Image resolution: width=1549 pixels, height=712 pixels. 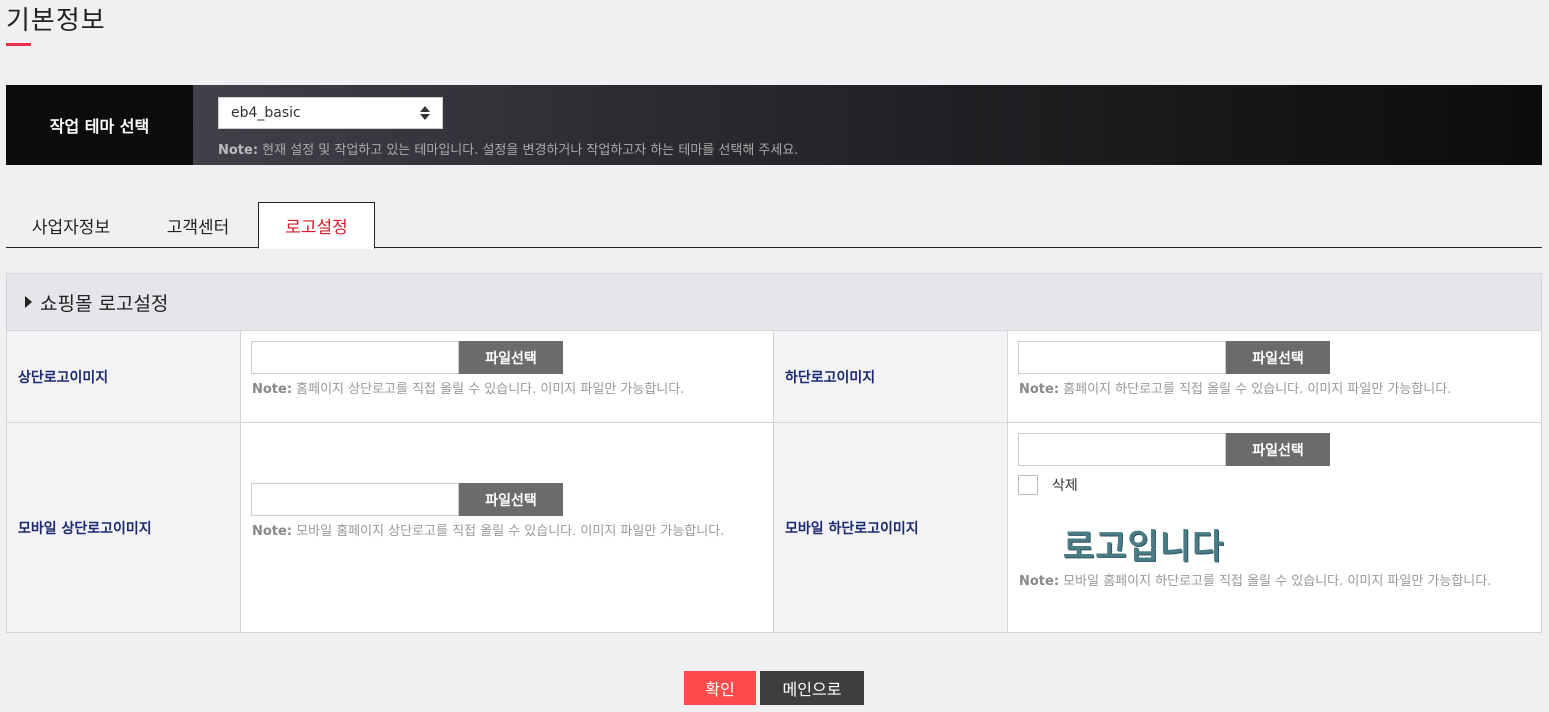 I want to click on mobile-top-logo-file-button: 파일선택, so click(x=511, y=499).